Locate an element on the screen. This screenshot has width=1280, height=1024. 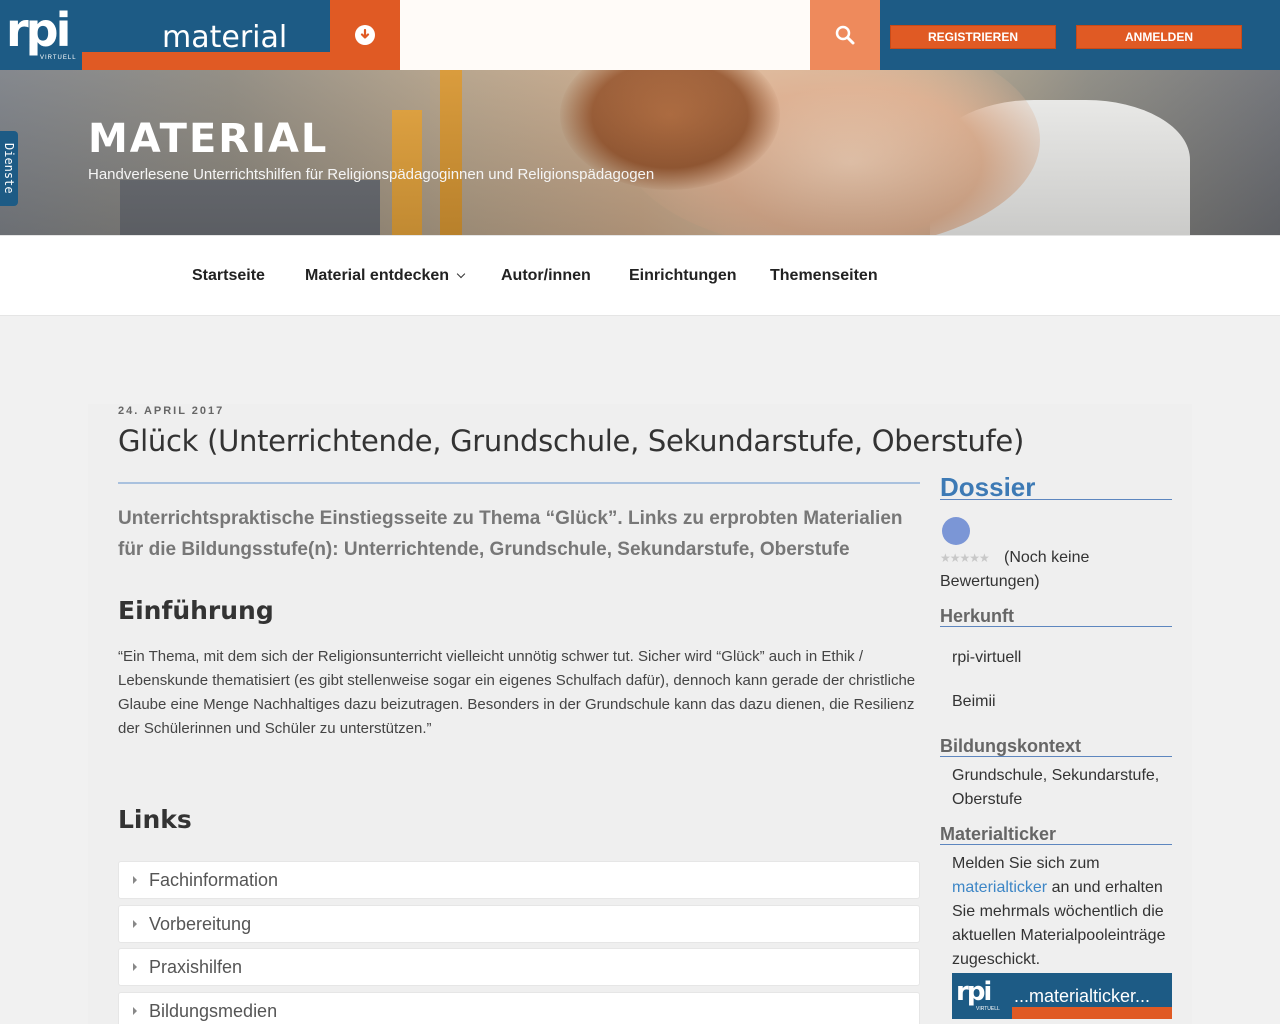
search-button is located at coordinates (845, 35).